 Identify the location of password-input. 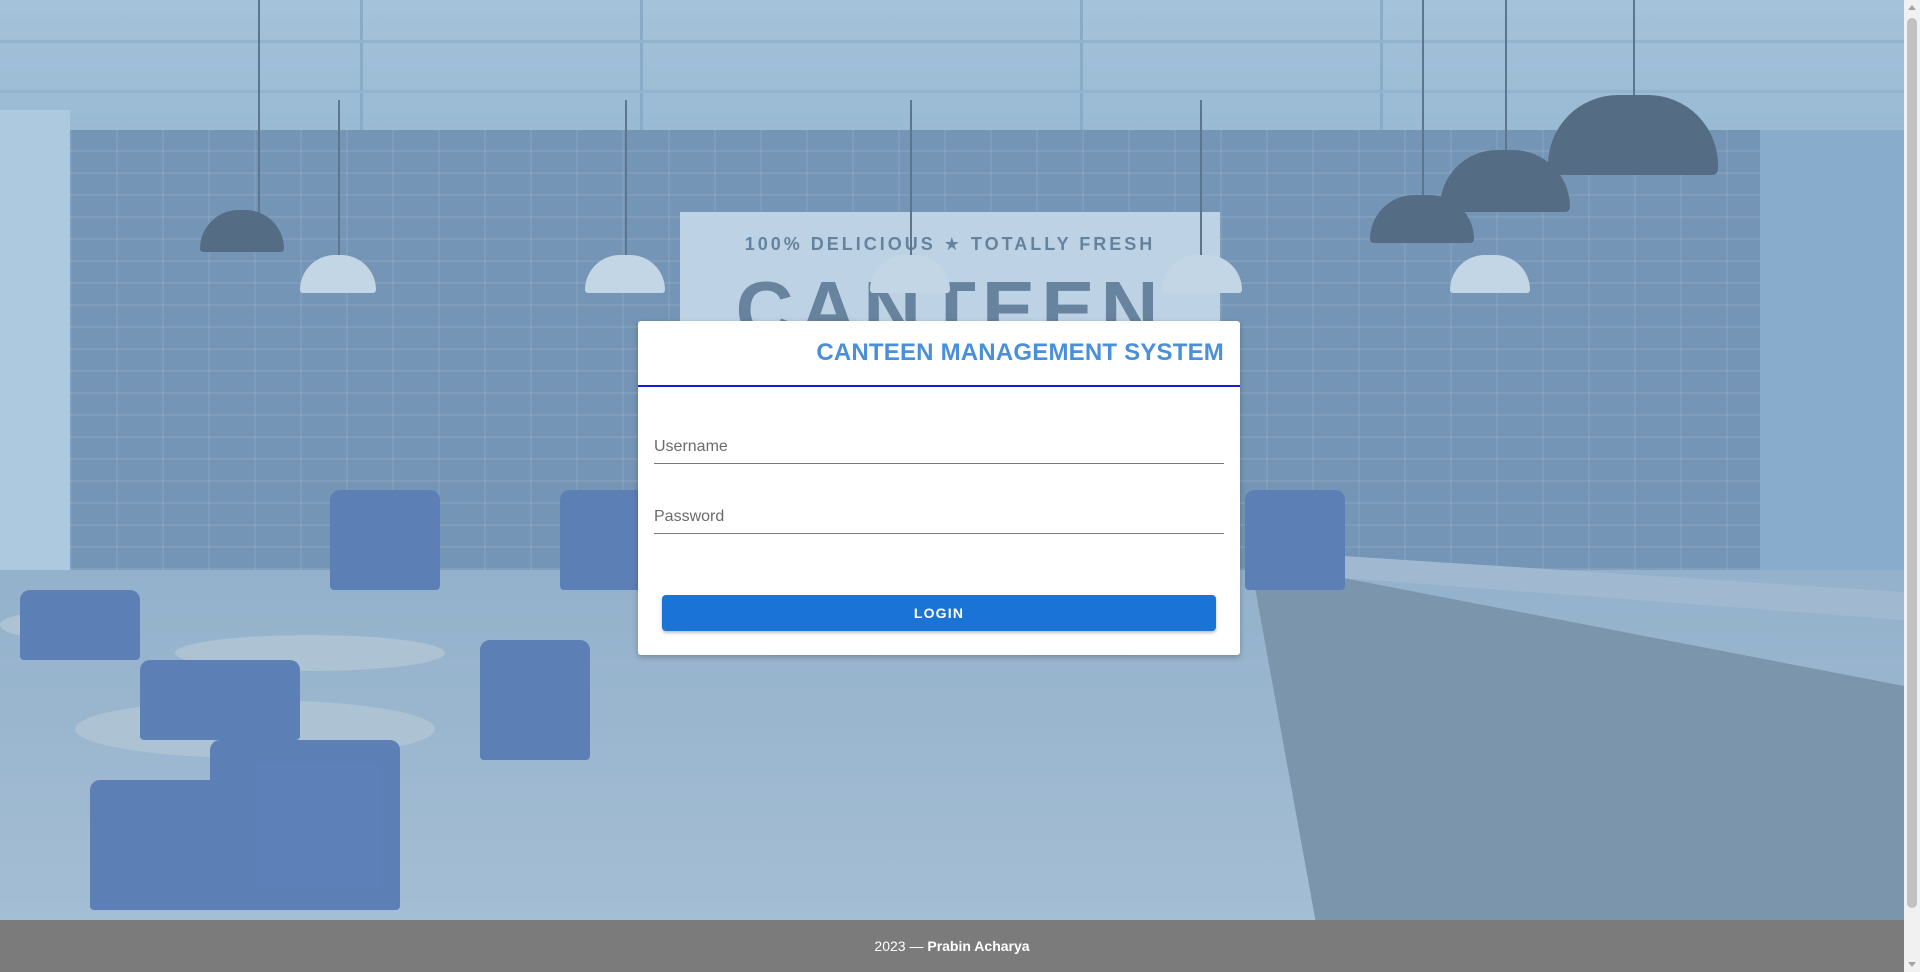
(939, 517).